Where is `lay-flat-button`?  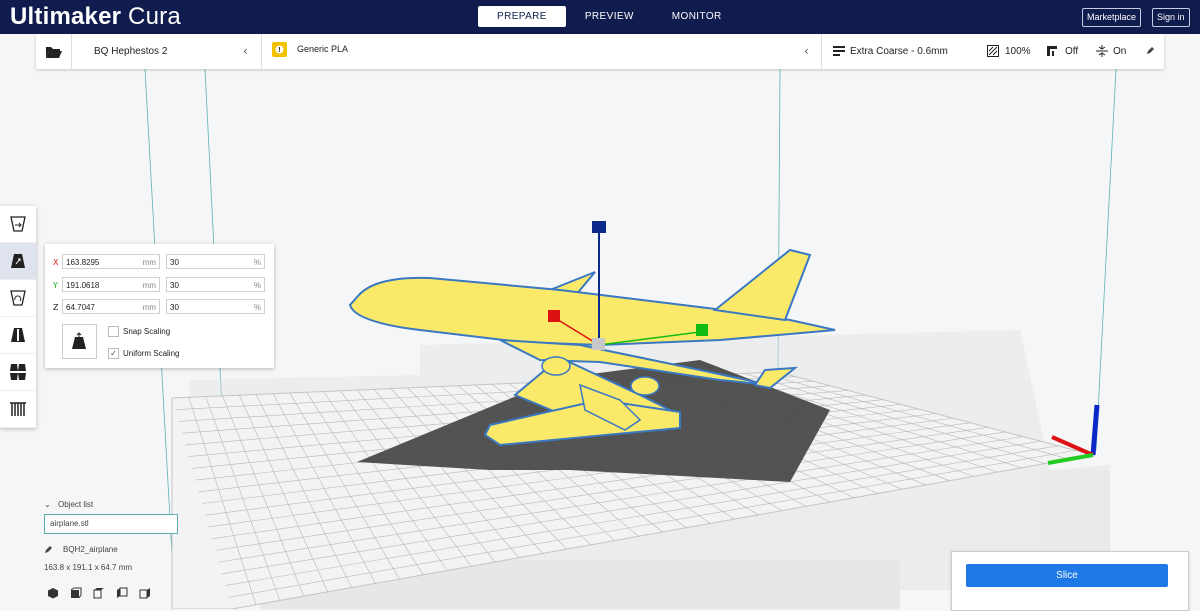 lay-flat-button is located at coordinates (79, 341).